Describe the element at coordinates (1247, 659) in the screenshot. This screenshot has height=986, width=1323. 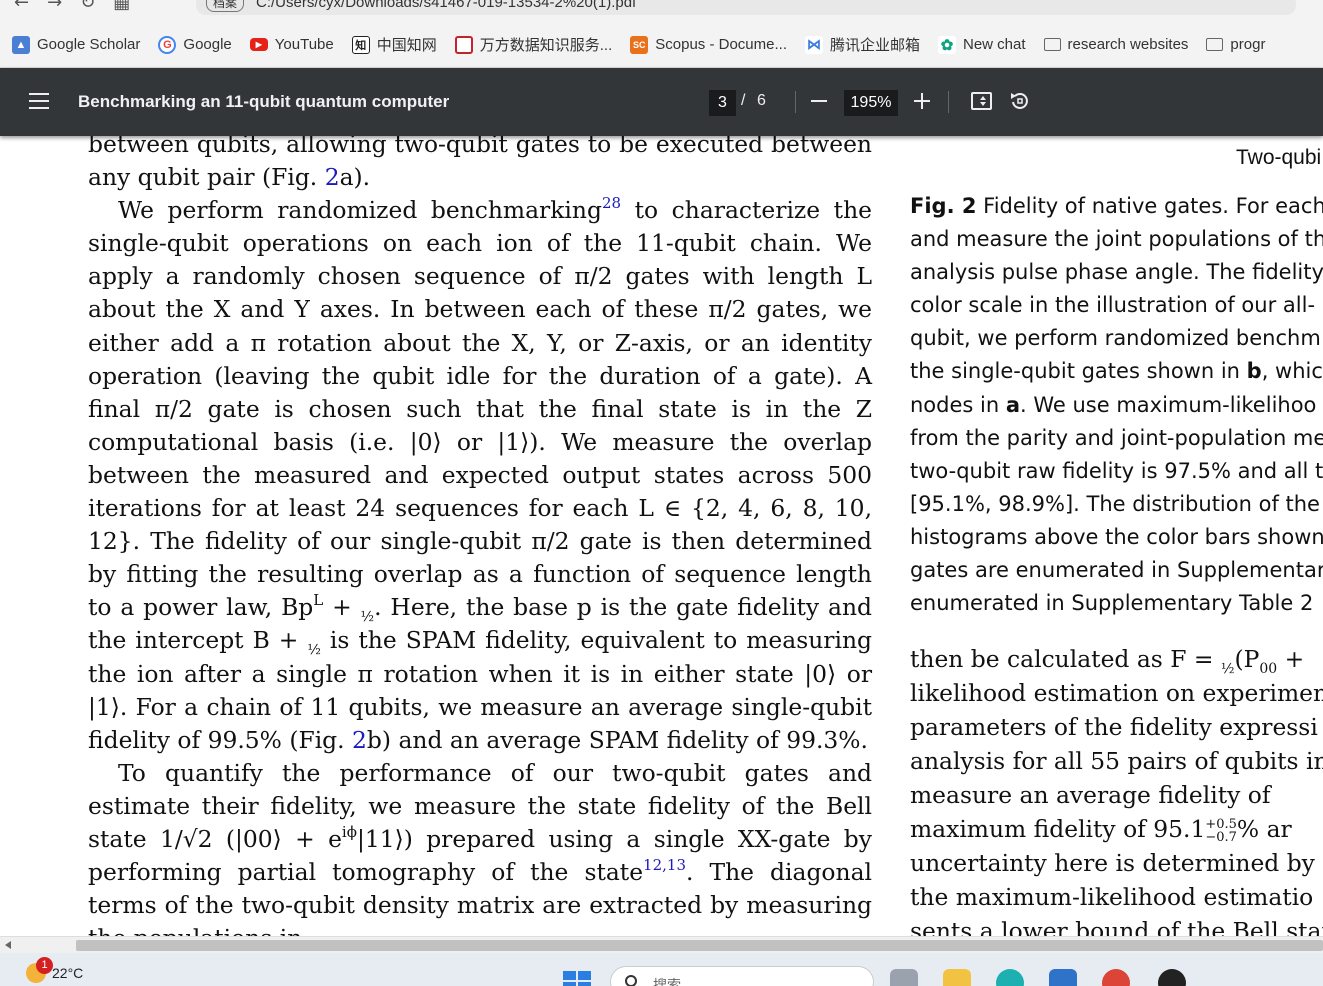
I see `text-run: (P` at that location.